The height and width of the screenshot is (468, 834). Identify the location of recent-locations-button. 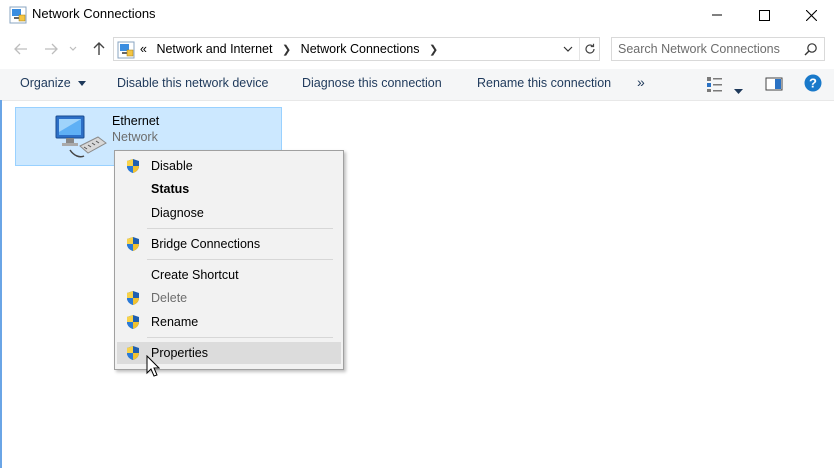
(73, 49).